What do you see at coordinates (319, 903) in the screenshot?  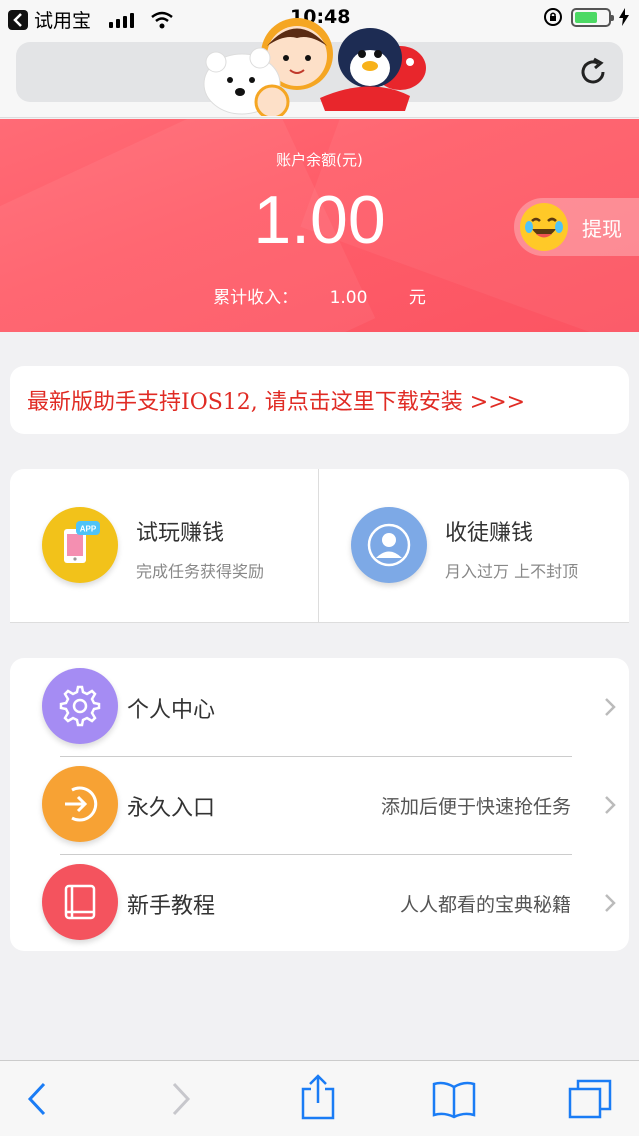 I see `menu-item-tutorial: 新手教程 人人都看的宝典秘籍` at bounding box center [319, 903].